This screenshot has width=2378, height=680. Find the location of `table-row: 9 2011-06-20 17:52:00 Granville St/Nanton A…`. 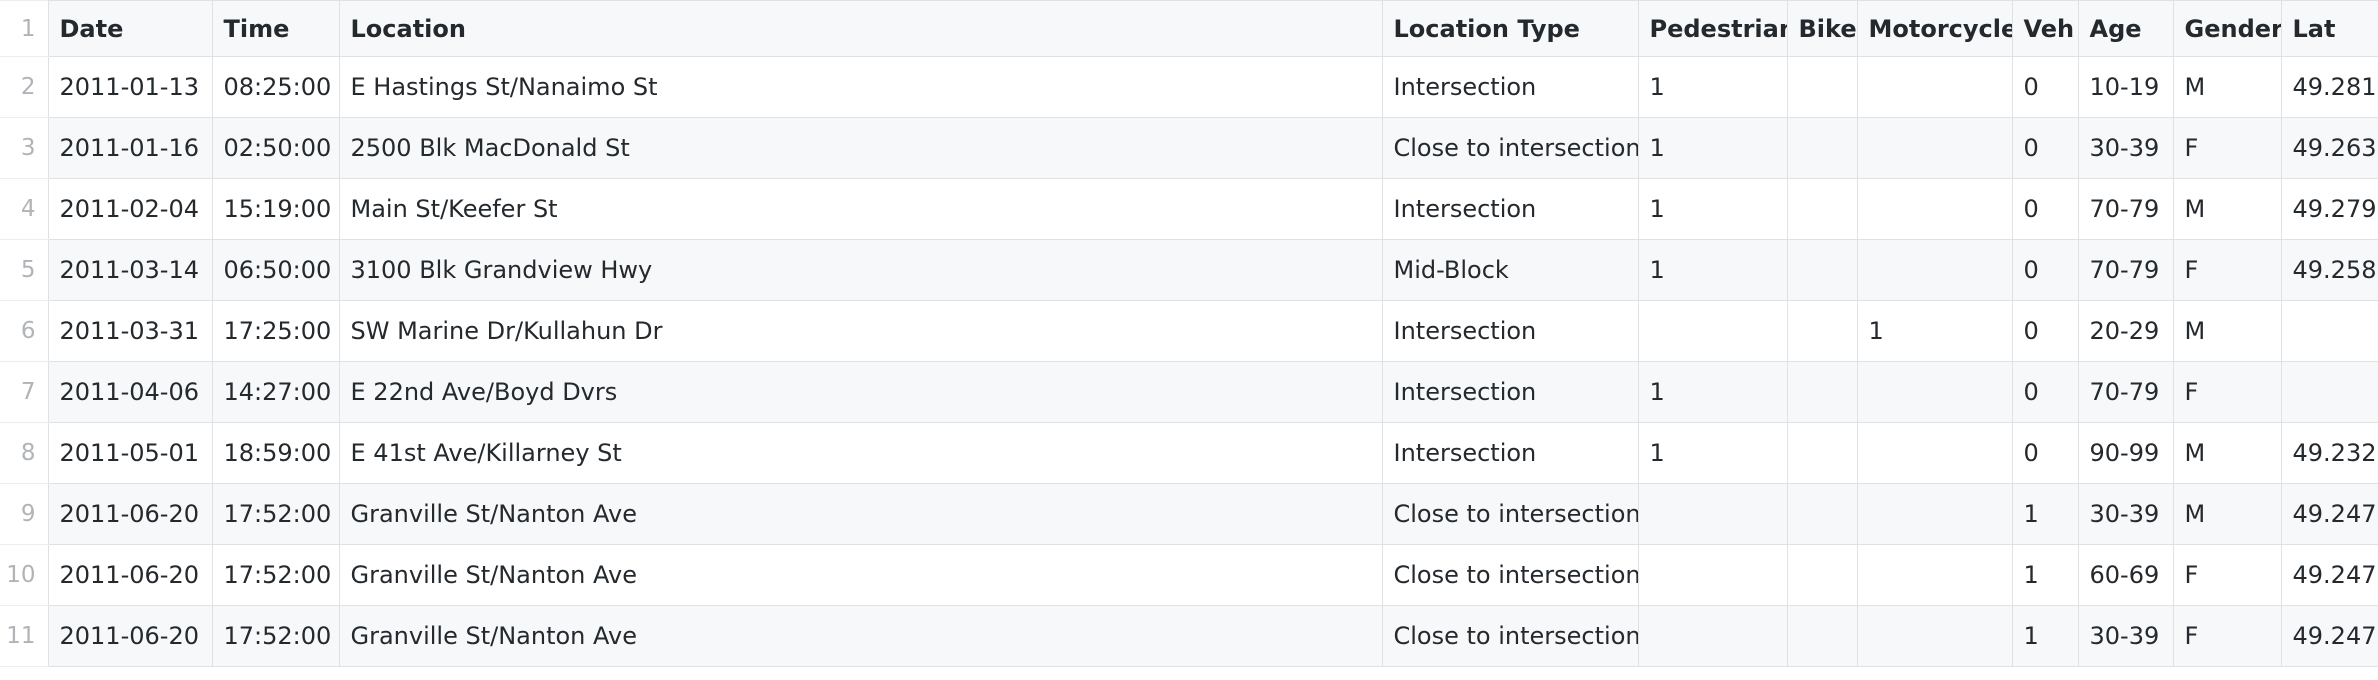

table-row: 9 2011-06-20 17:52:00 Granville St/Nanton A… is located at coordinates (1189, 514).